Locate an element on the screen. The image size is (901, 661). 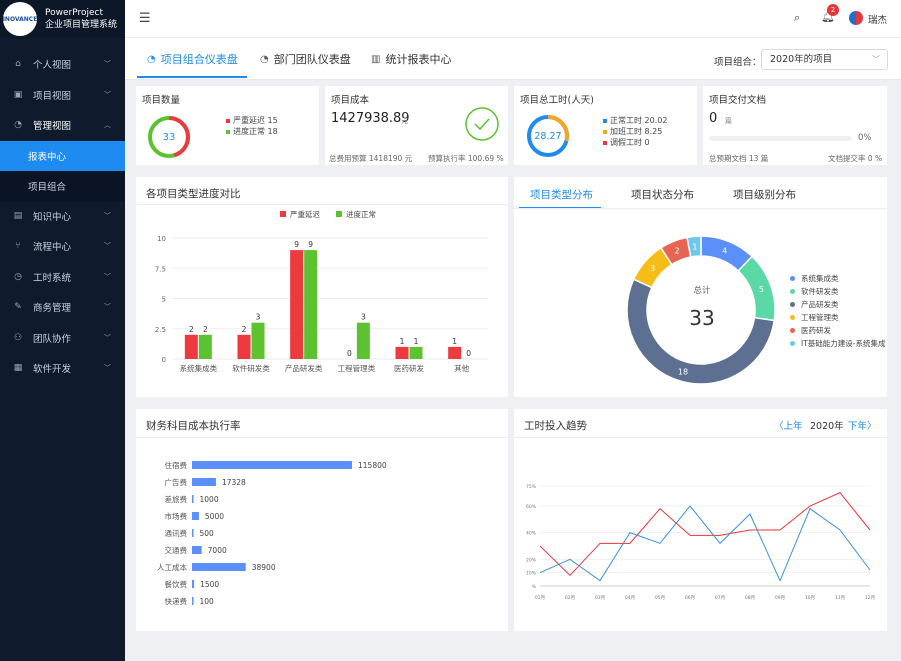
sidebar-item-personal: ⌂ 个人视图 ﹀ is located at coordinates (62, 64).